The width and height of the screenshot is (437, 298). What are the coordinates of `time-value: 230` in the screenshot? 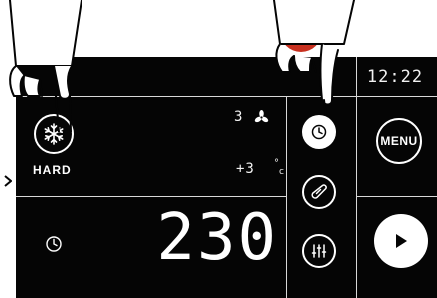 It's located at (217, 238).